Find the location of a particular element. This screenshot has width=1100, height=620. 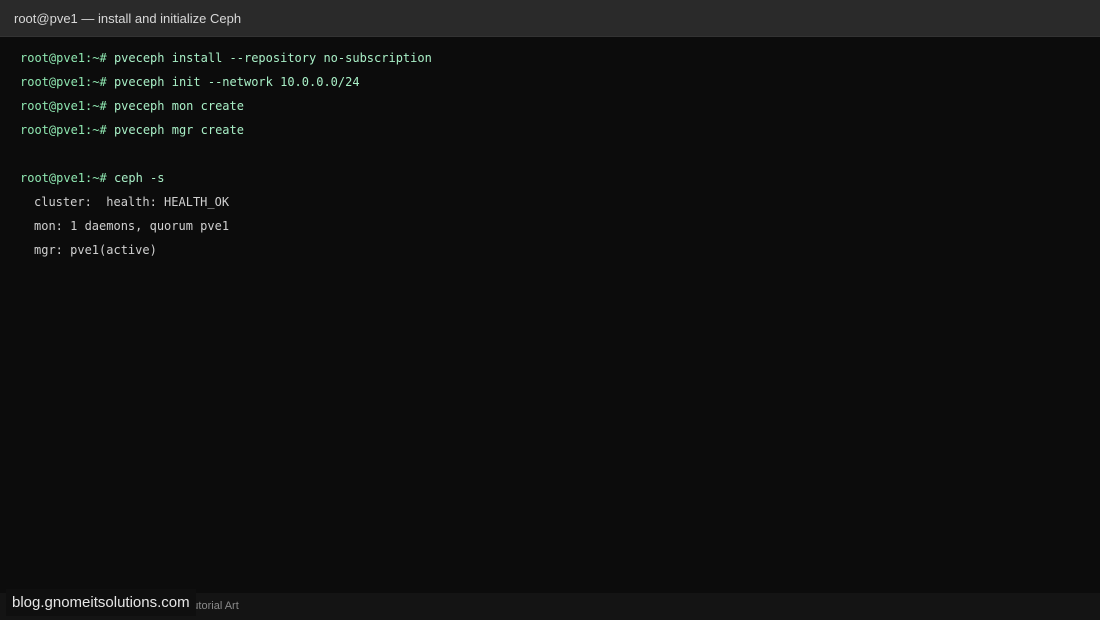

command-text: pveceph mgr create is located at coordinates (178, 130).